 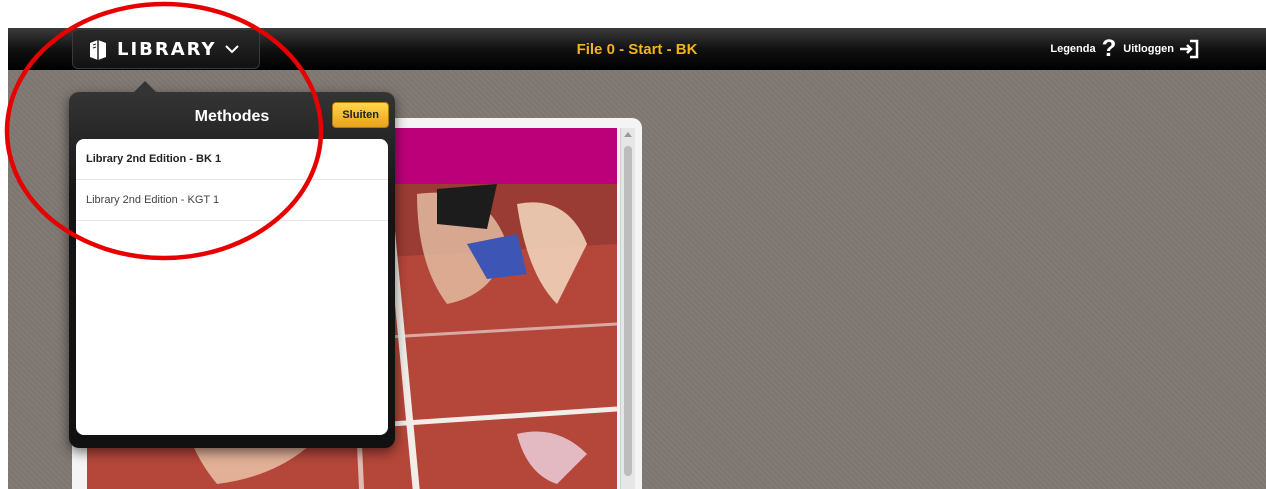 What do you see at coordinates (1073, 49) in the screenshot?
I see `legenda-label: Legenda` at bounding box center [1073, 49].